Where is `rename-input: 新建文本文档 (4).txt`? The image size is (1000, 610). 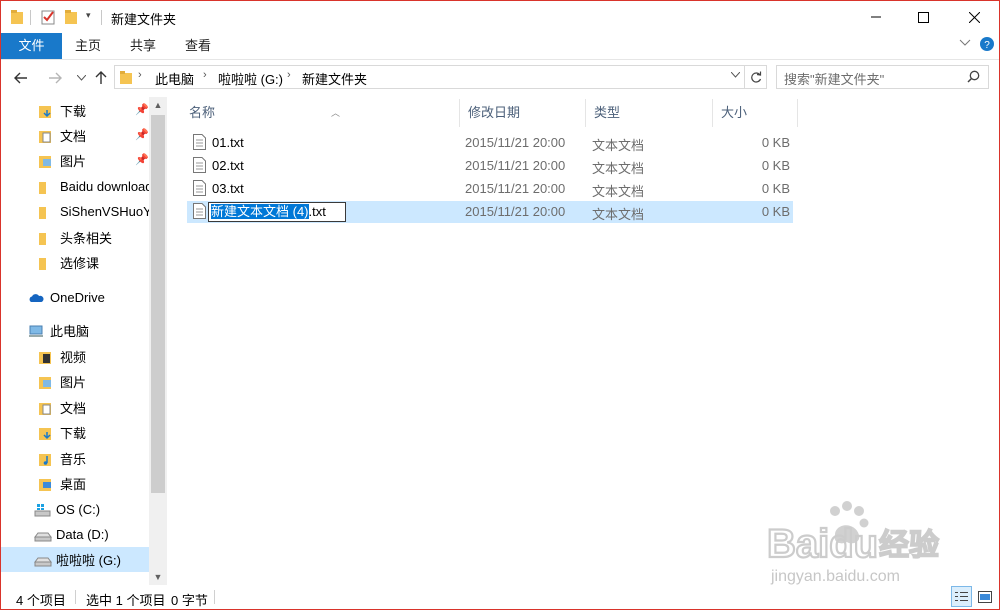
rename-input: 新建文本文档 (4).txt is located at coordinates (277, 212).